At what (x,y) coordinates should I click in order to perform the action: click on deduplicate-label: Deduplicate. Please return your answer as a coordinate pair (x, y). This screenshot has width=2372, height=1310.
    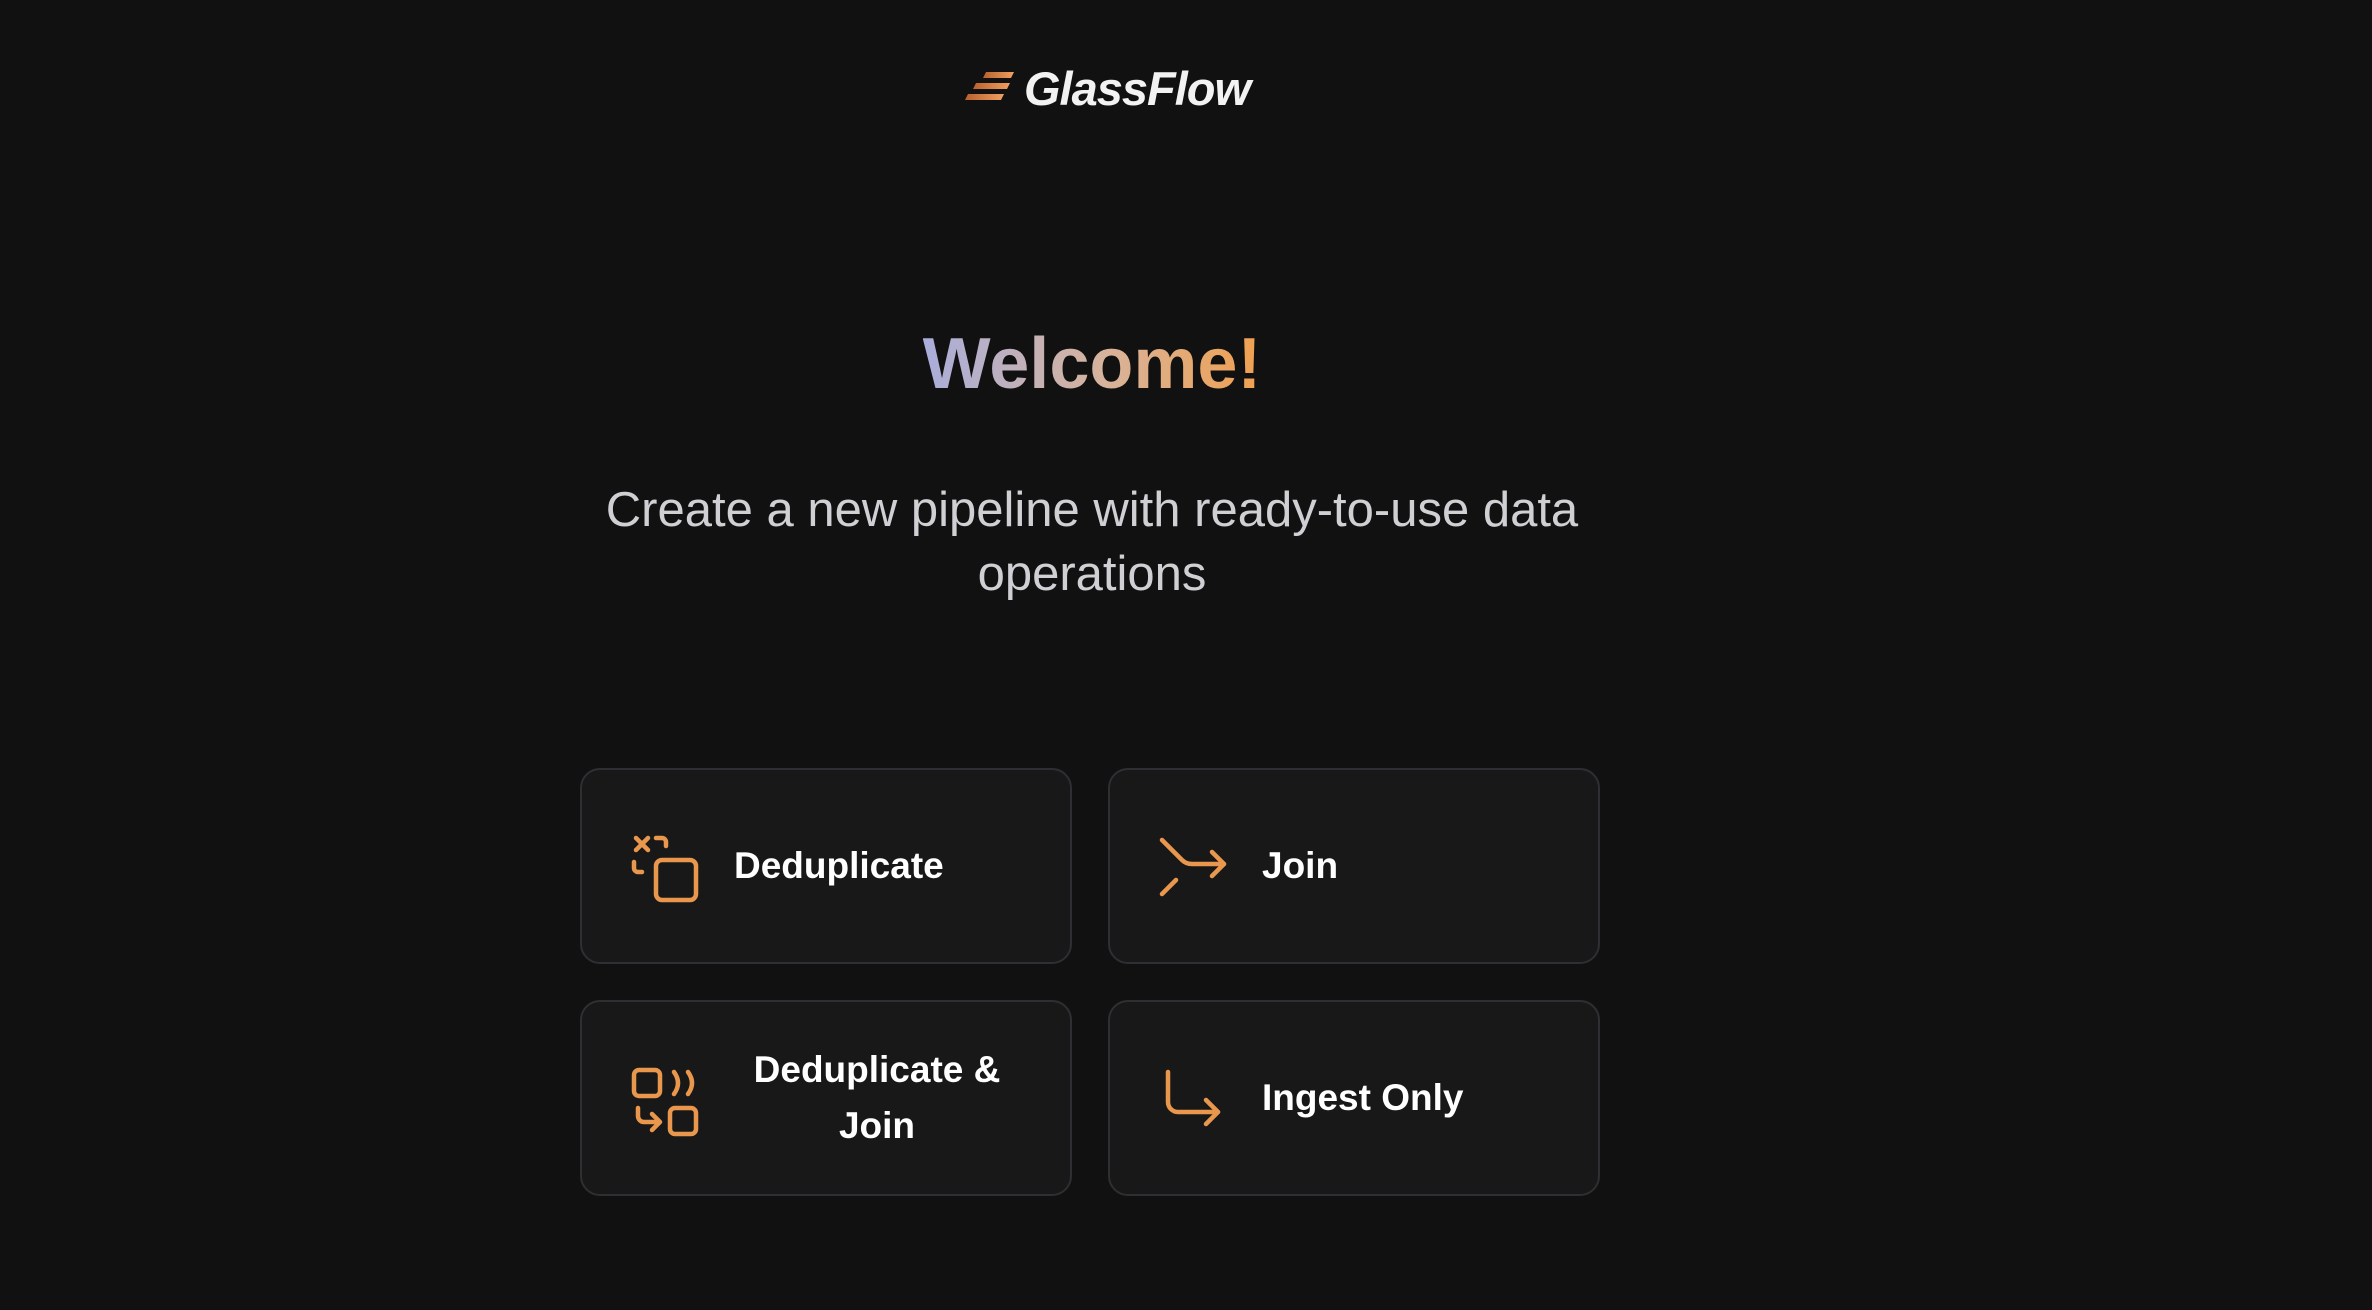
    Looking at the image, I should click on (839, 865).